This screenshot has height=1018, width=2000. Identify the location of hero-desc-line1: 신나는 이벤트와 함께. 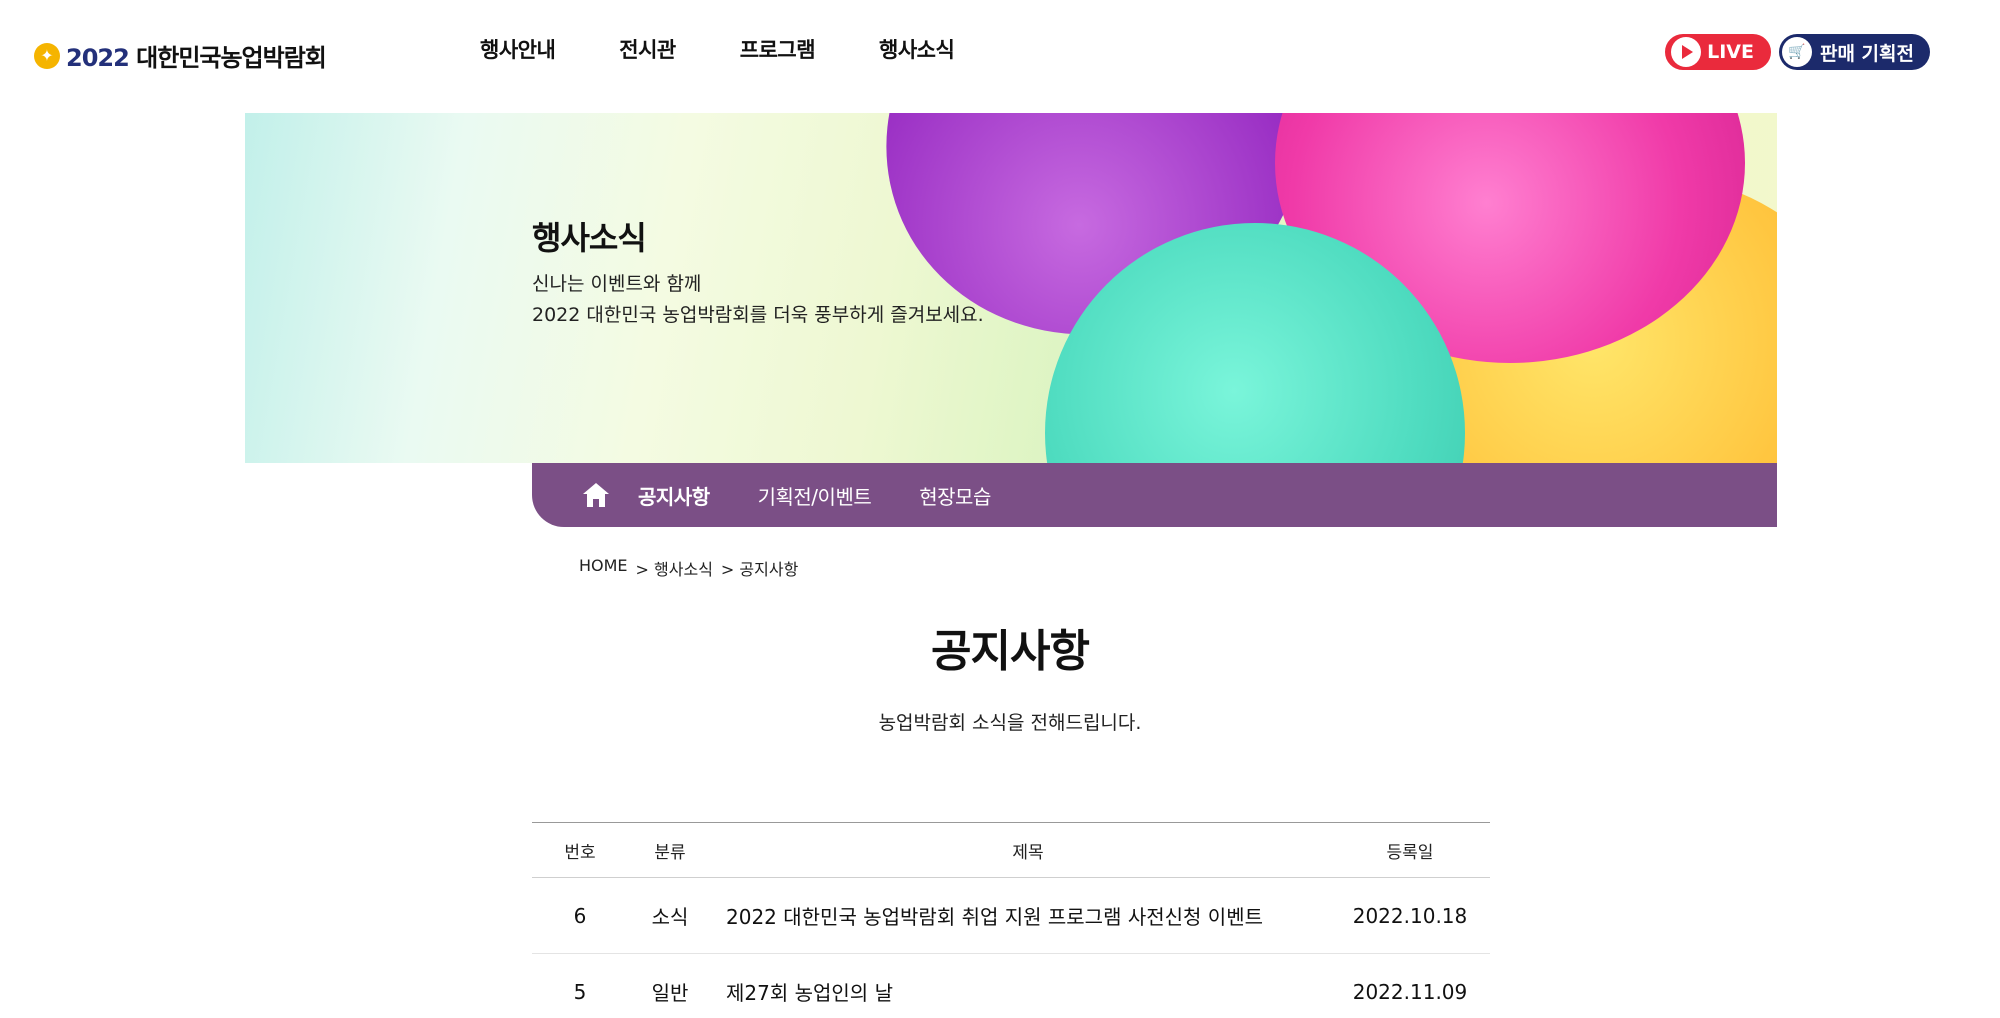
(617, 284).